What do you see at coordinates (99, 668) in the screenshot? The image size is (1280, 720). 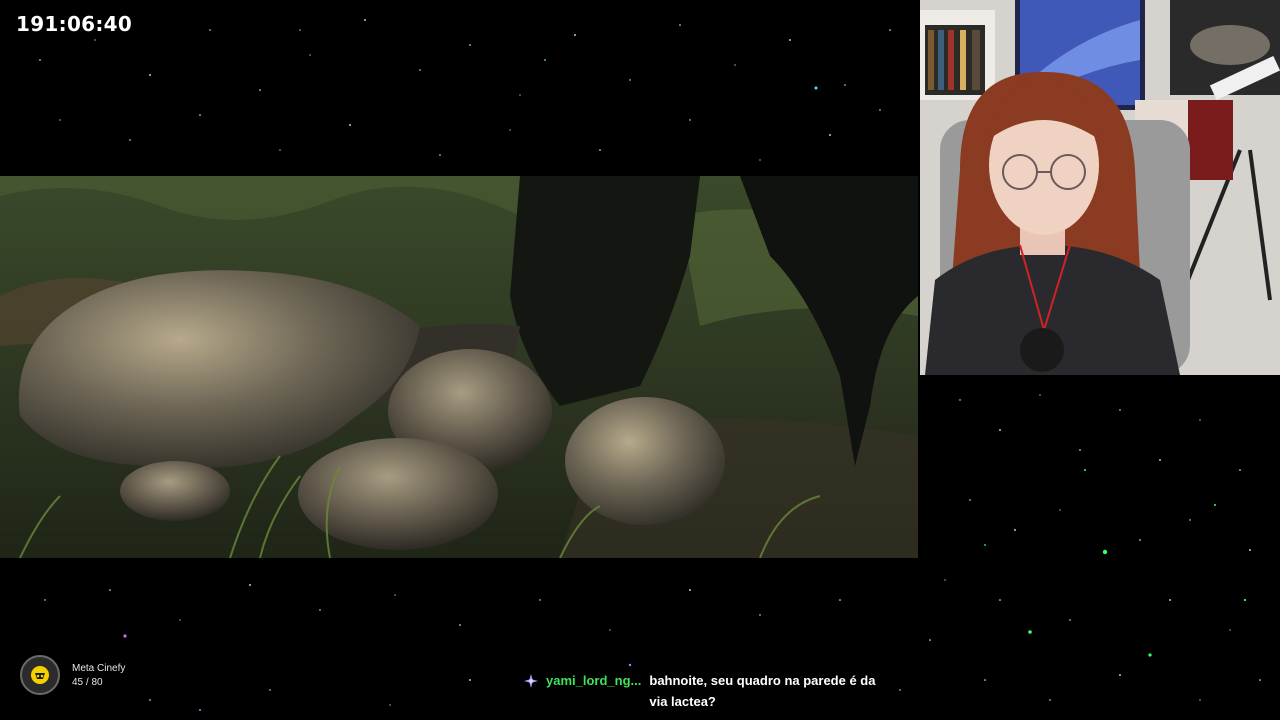 I see `goal-title: Meta Cinefy` at bounding box center [99, 668].